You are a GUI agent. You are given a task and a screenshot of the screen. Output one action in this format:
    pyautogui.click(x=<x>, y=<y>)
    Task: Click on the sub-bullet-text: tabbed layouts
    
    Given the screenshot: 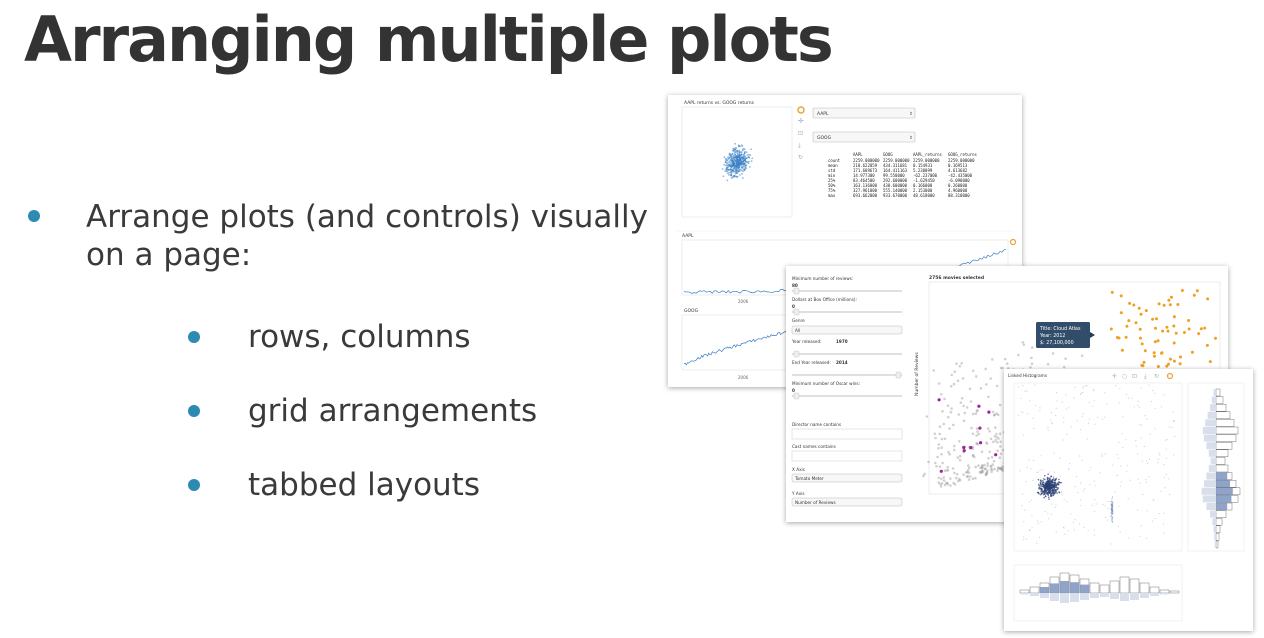 What is the action you would take?
    pyautogui.click(x=364, y=485)
    